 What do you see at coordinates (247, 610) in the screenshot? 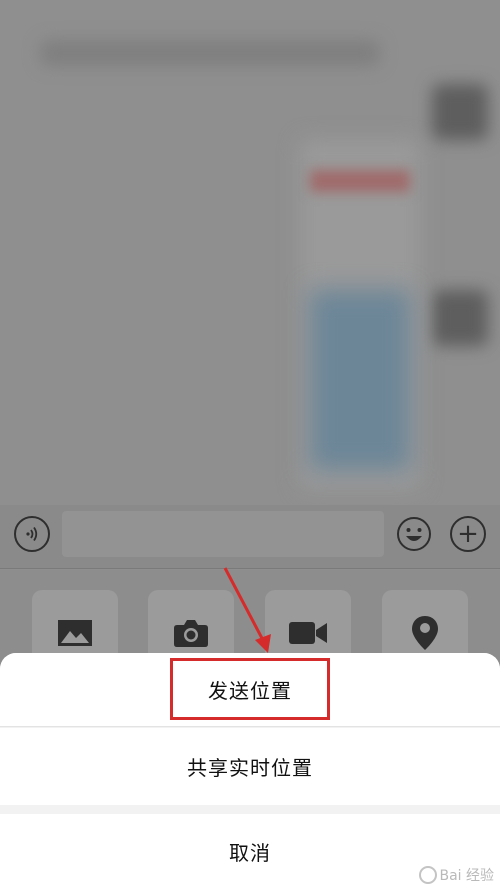
I see `annotation-arrow` at bounding box center [247, 610].